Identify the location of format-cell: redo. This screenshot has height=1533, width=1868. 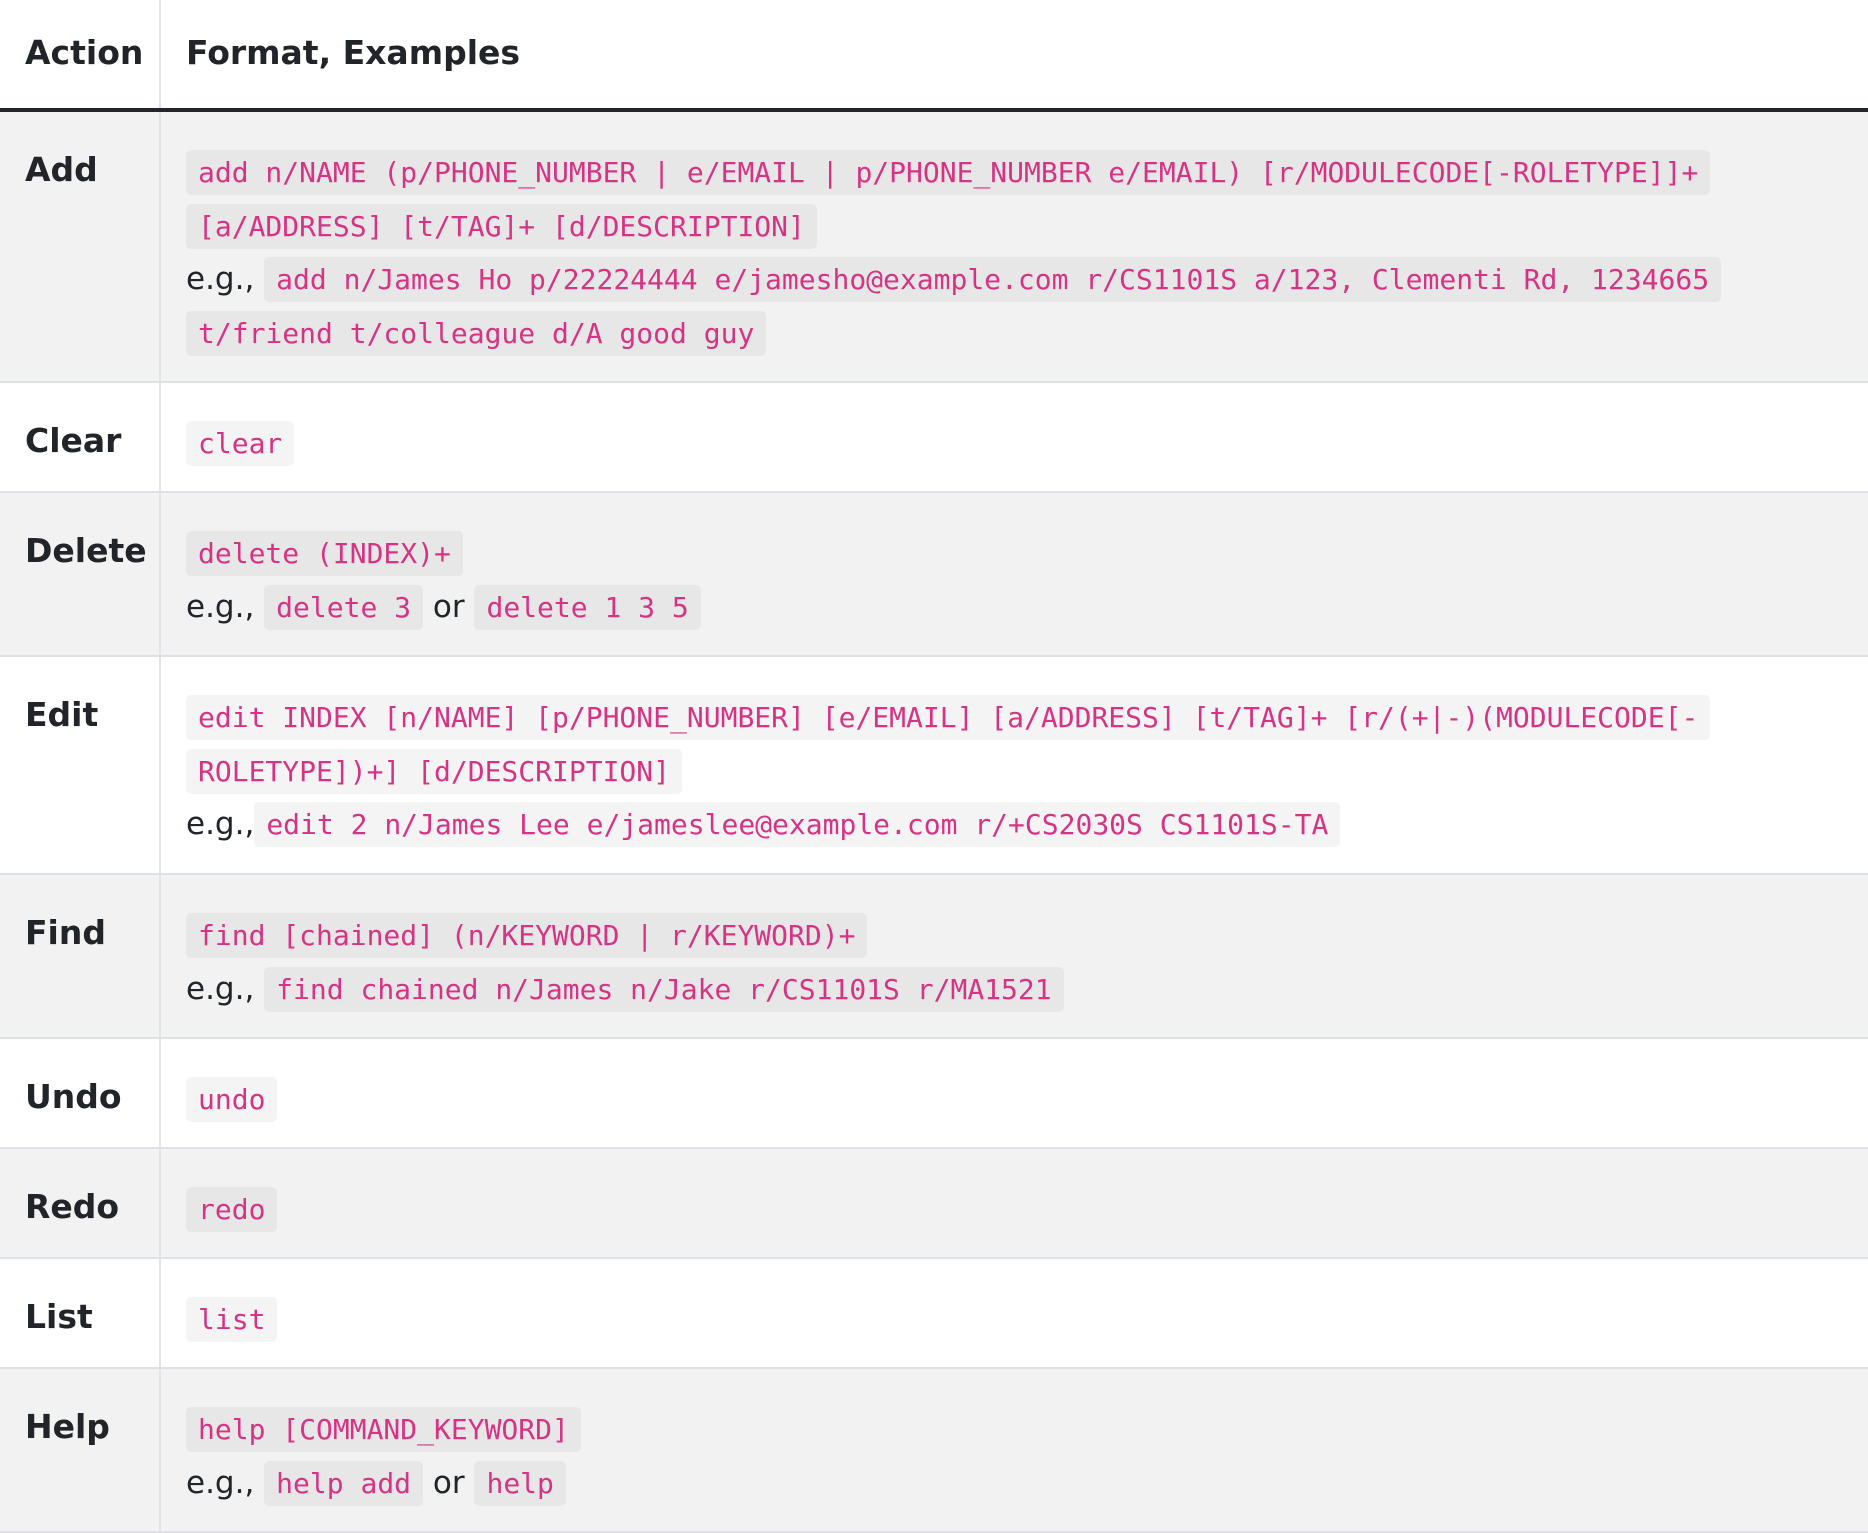
(1013, 1203).